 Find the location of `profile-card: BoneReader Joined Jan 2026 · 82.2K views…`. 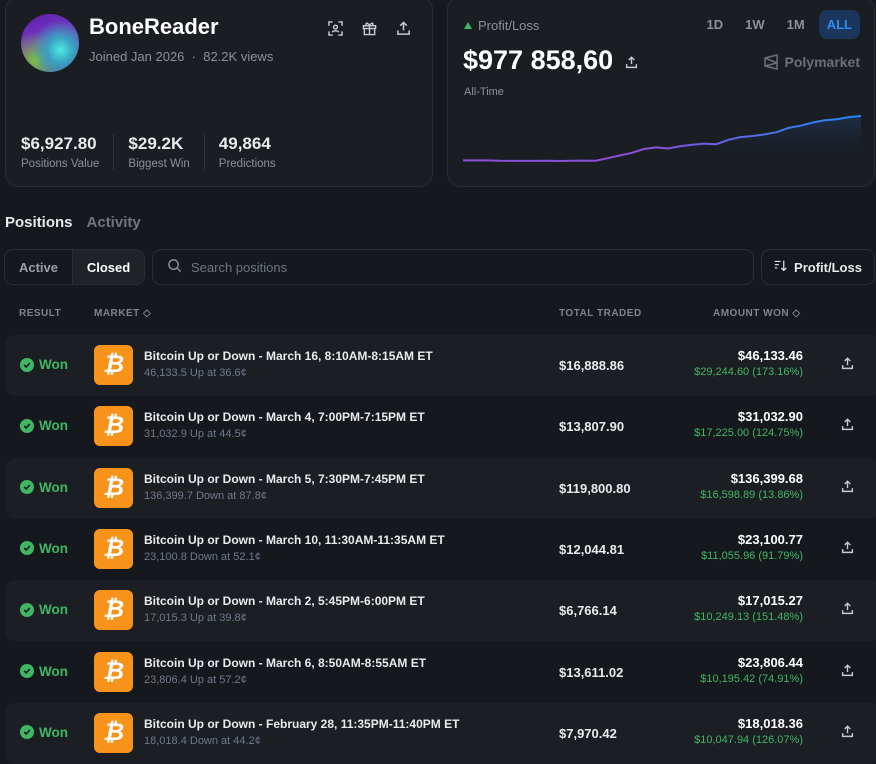

profile-card: BoneReader Joined Jan 2026 · 82.2K views… is located at coordinates (219, 93).